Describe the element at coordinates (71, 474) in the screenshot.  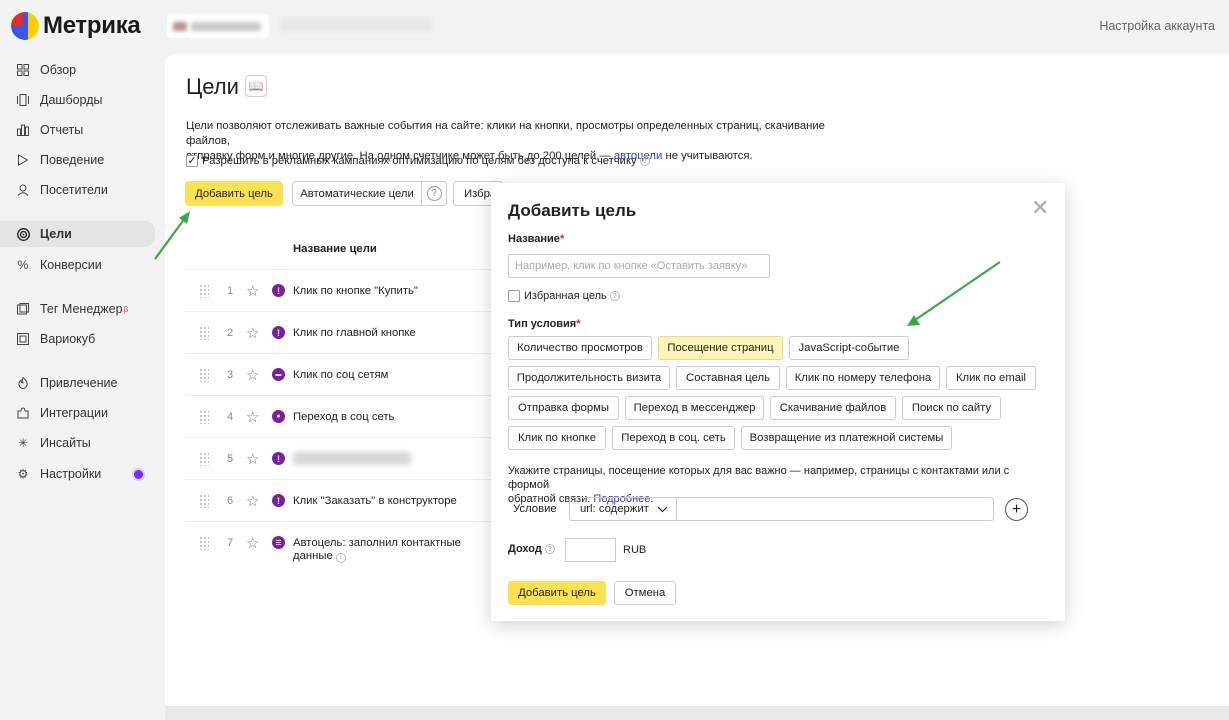
I see `sidebar-item-label: Настройки` at that location.